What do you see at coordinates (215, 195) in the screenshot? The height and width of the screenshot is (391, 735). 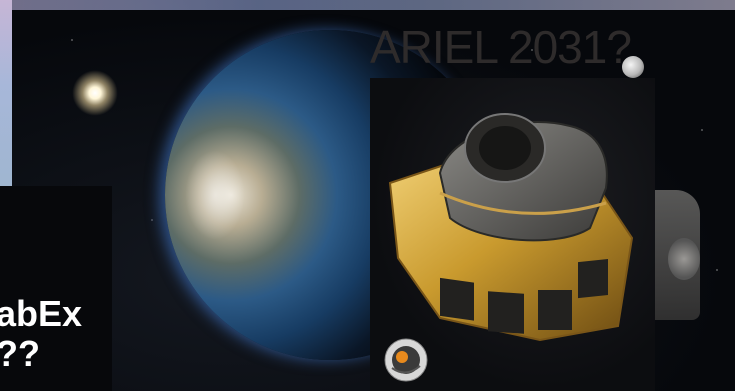 I see `planet-cloud-patch` at bounding box center [215, 195].